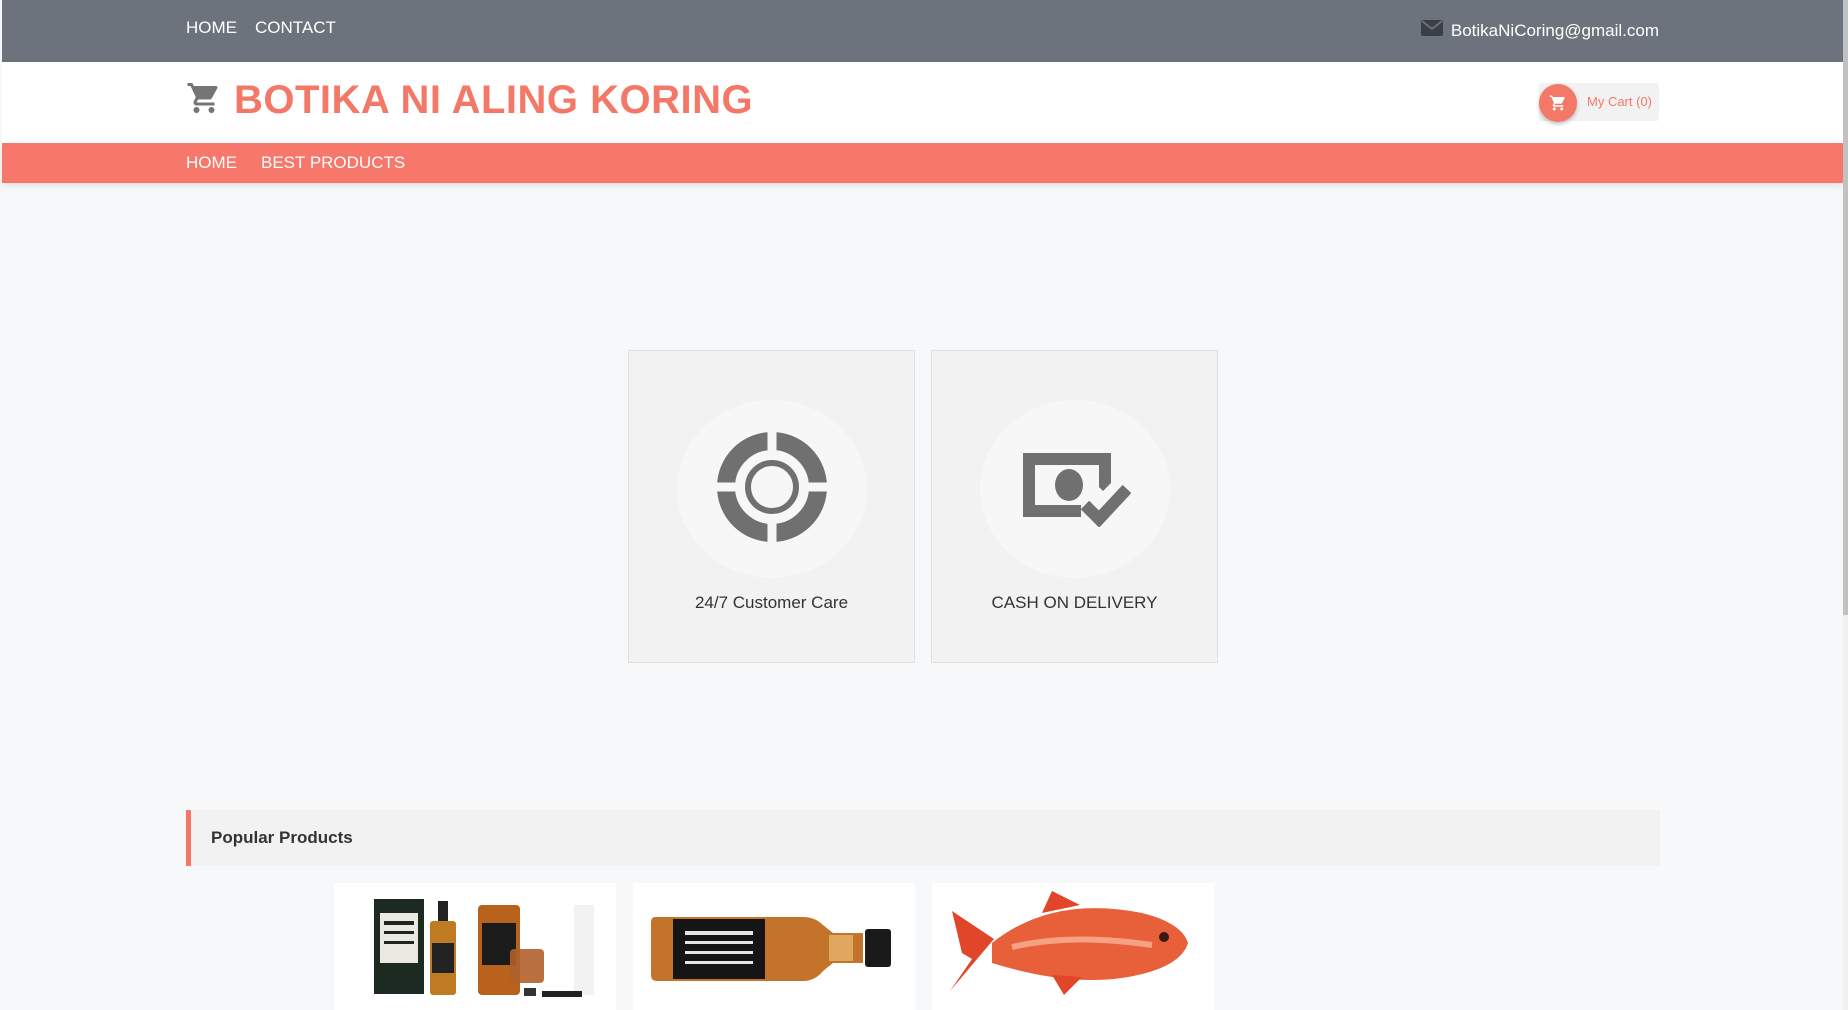  What do you see at coordinates (282, 837) in the screenshot?
I see `section-title: Popular Products` at bounding box center [282, 837].